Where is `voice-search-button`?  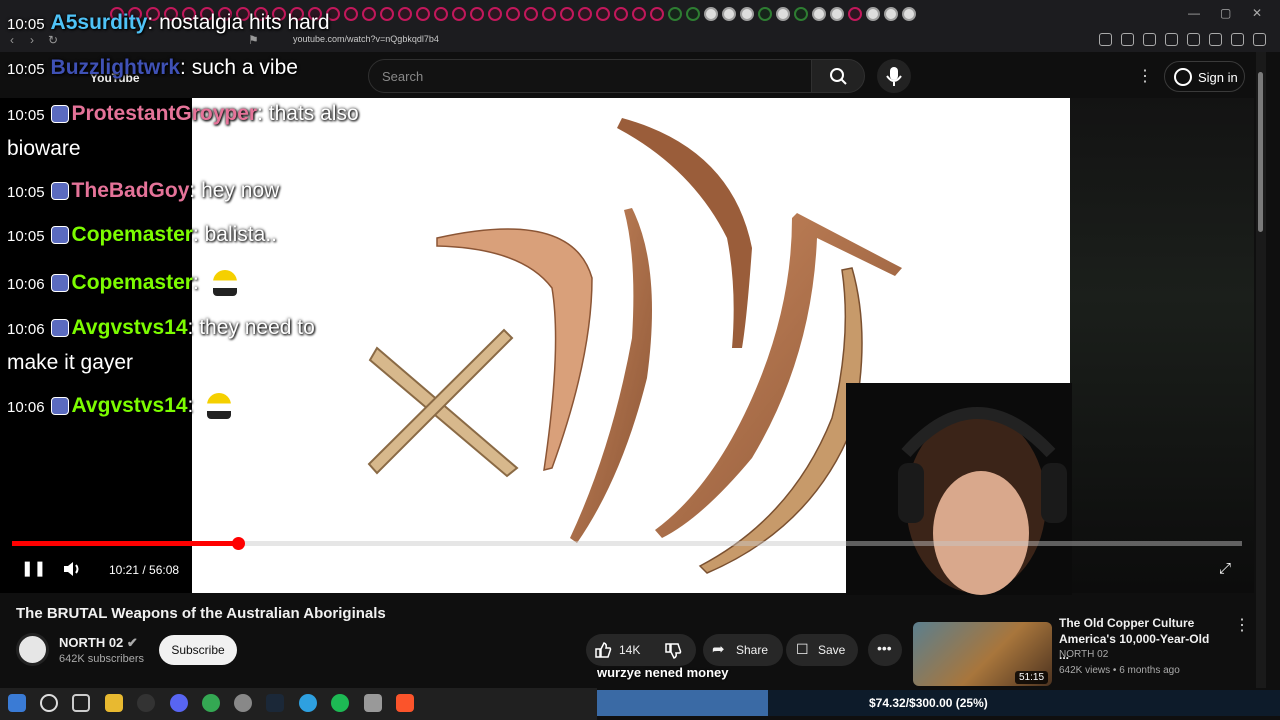 voice-search-button is located at coordinates (894, 76).